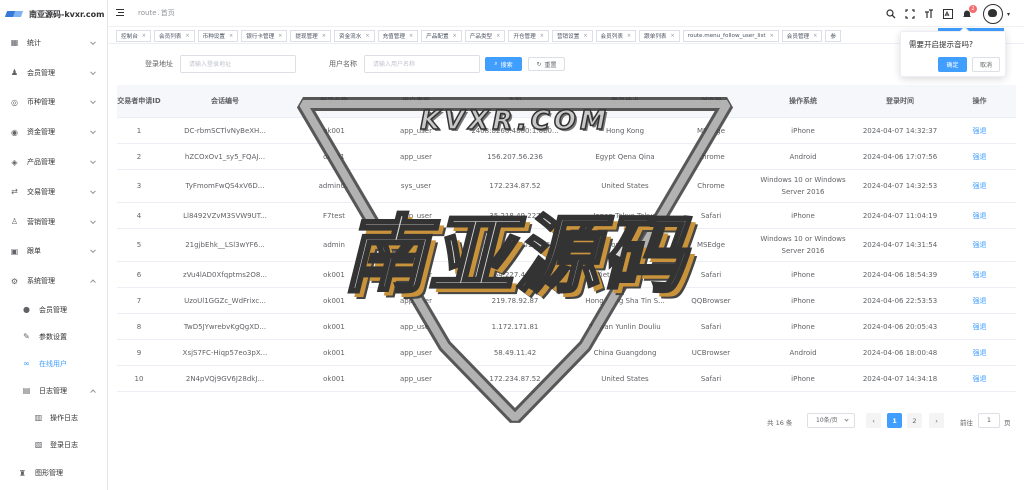 The width and height of the screenshot is (1024, 490). What do you see at coordinates (952, 64) in the screenshot?
I see `confirm-button: 确定` at bounding box center [952, 64].